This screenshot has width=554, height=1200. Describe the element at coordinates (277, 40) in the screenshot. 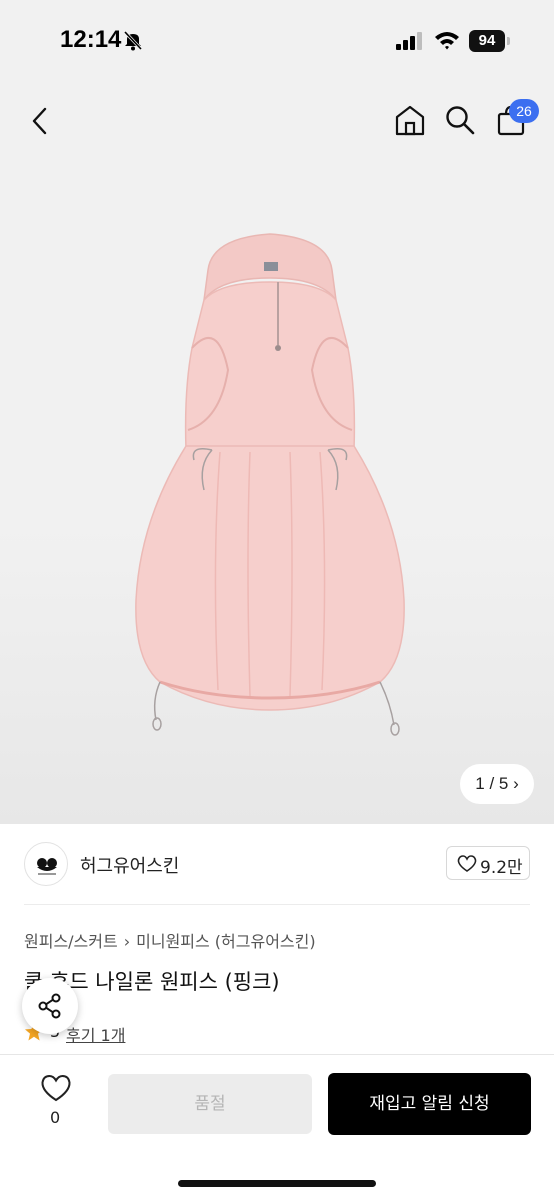

I see `status-bar: 12:14 94` at that location.